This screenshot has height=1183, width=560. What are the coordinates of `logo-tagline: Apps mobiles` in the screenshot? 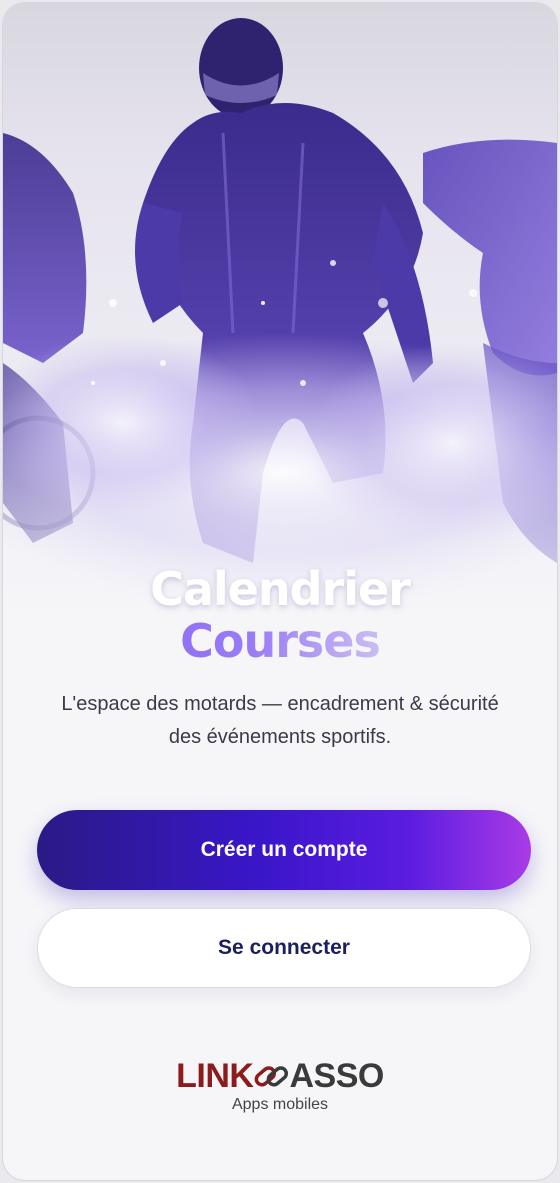 It's located at (280, 1104).